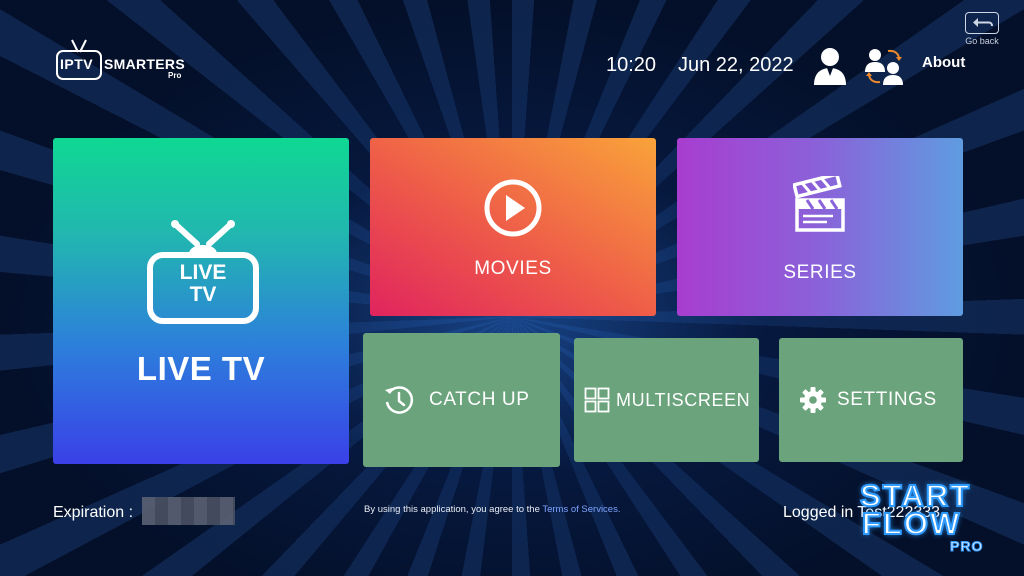 The image size is (1024, 576). Describe the element at coordinates (188, 511) in the screenshot. I see `redacted-expiration-value` at that location.